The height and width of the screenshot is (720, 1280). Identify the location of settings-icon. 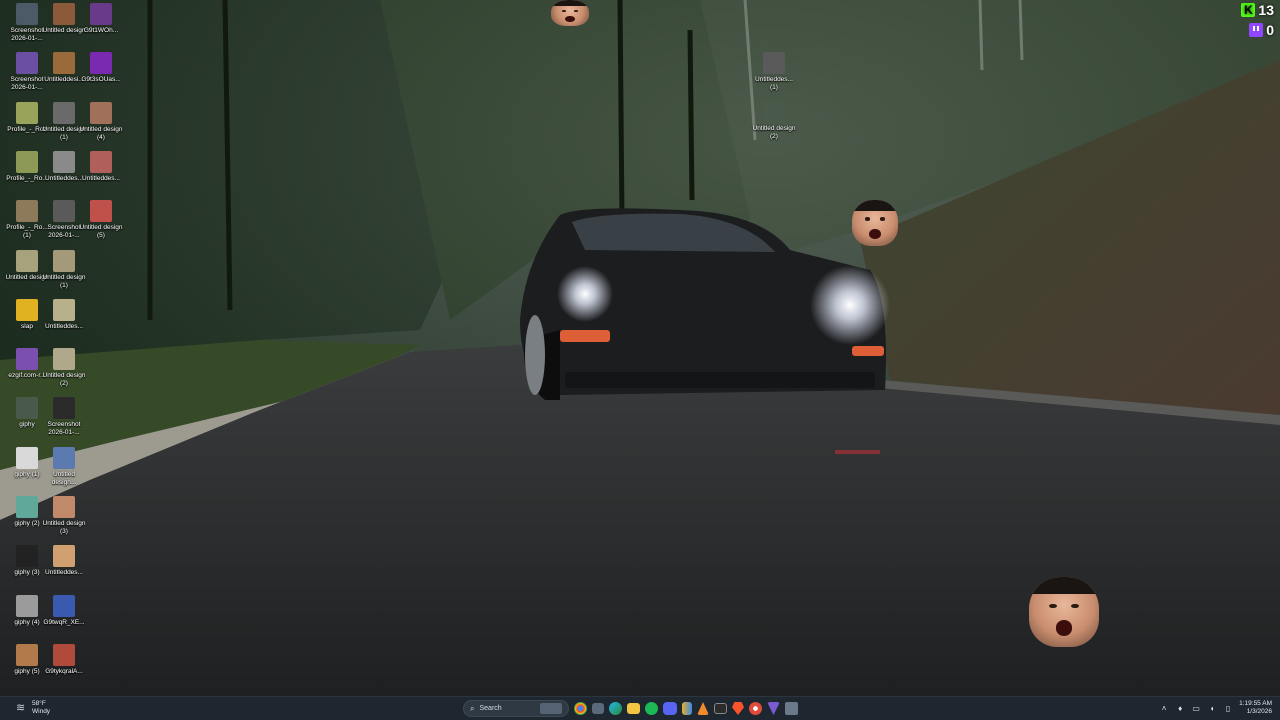
(755, 708).